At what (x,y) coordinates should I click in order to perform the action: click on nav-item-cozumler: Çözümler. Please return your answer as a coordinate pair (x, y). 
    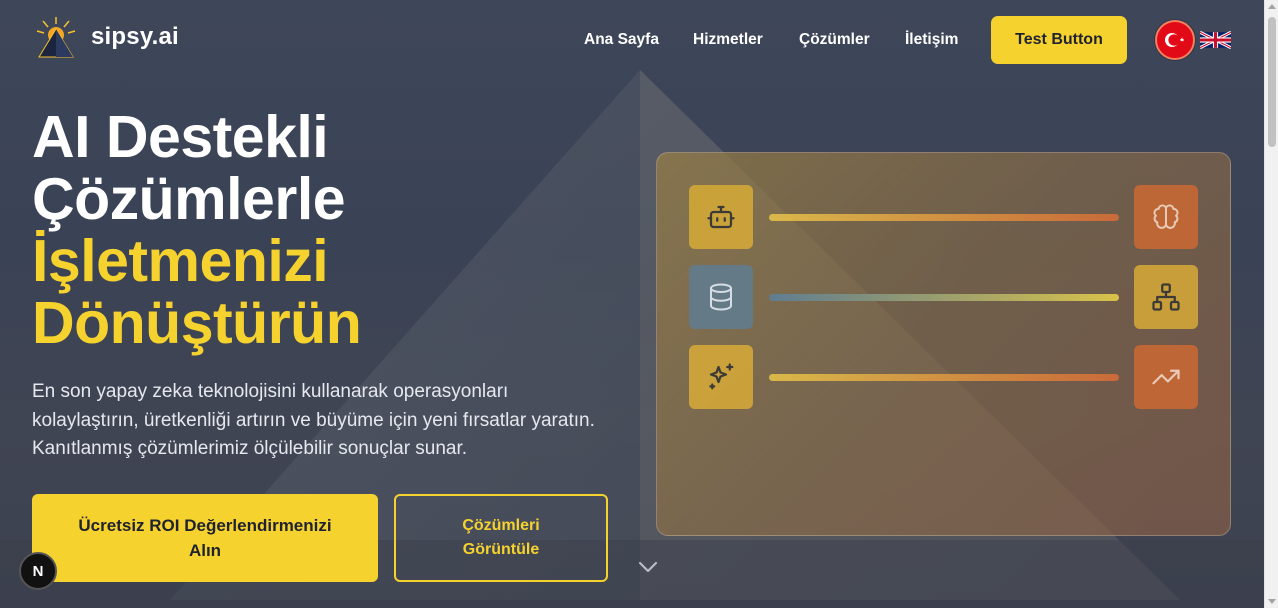
    Looking at the image, I should click on (834, 40).